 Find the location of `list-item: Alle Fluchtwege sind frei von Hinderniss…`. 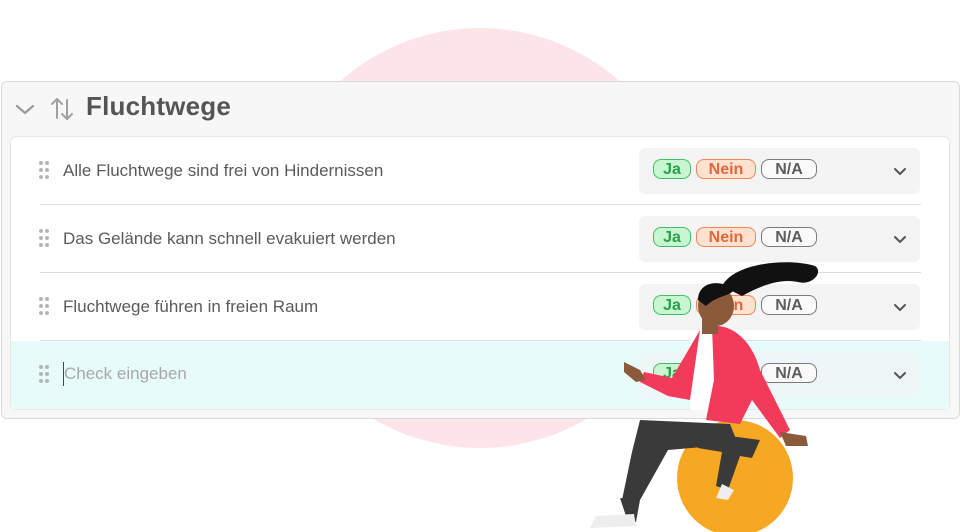

list-item: Alle Fluchtwege sind frei von Hinderniss… is located at coordinates (480, 171).